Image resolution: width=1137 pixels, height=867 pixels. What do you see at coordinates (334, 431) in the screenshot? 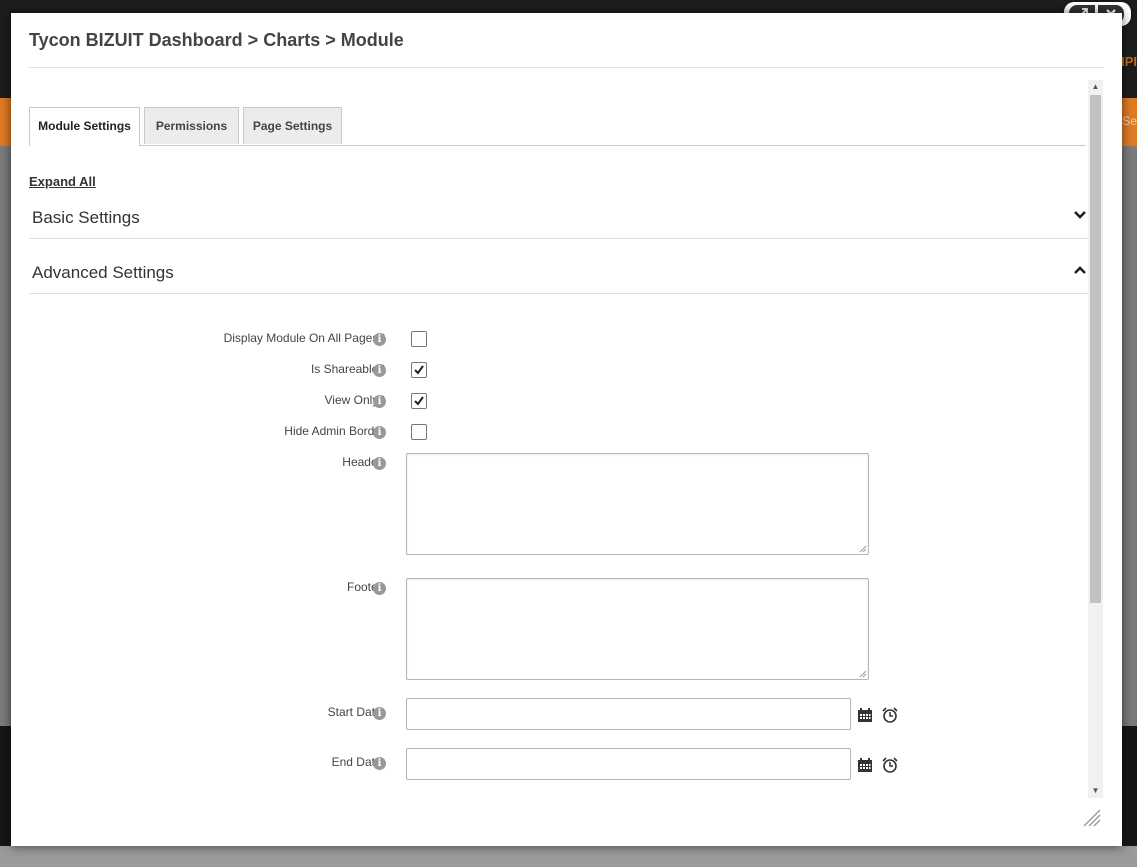
I see `hide-admin-border-label: Hide Admin Border` at bounding box center [334, 431].